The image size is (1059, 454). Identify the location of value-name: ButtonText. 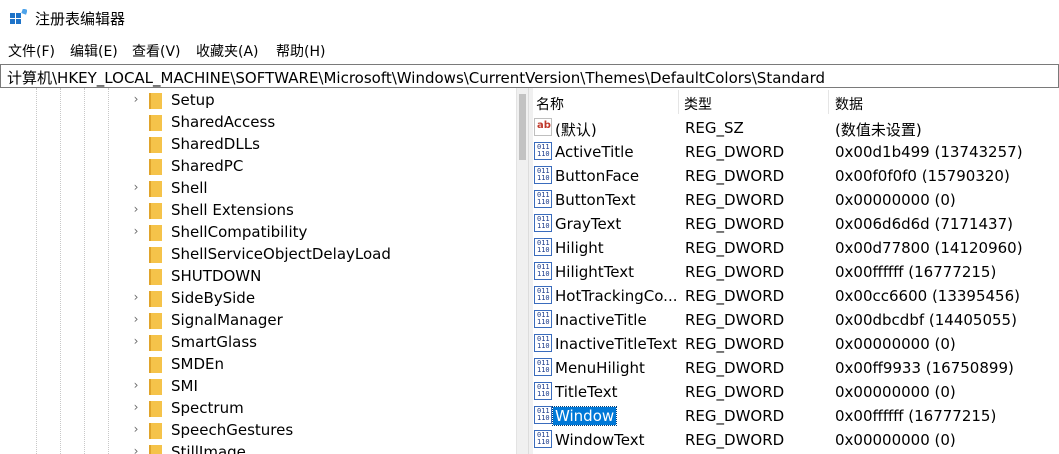
(595, 200).